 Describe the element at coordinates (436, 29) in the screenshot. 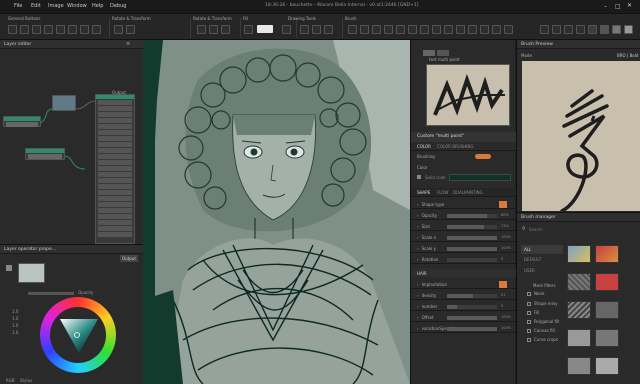

I see `smear-icon` at that location.